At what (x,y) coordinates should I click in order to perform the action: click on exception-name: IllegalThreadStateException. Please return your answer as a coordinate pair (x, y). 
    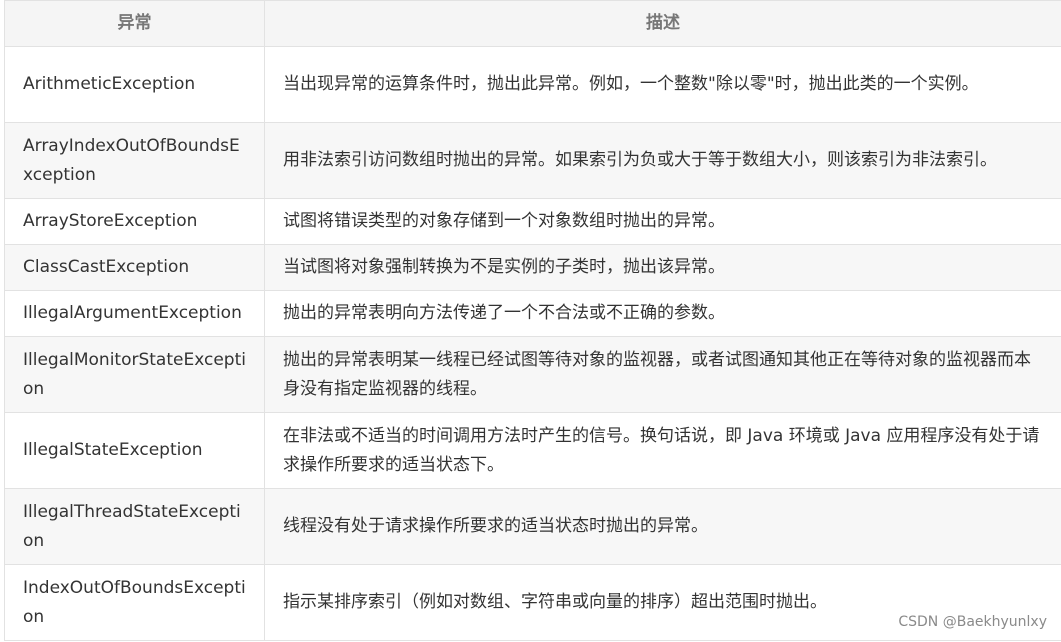
    Looking at the image, I should click on (134, 526).